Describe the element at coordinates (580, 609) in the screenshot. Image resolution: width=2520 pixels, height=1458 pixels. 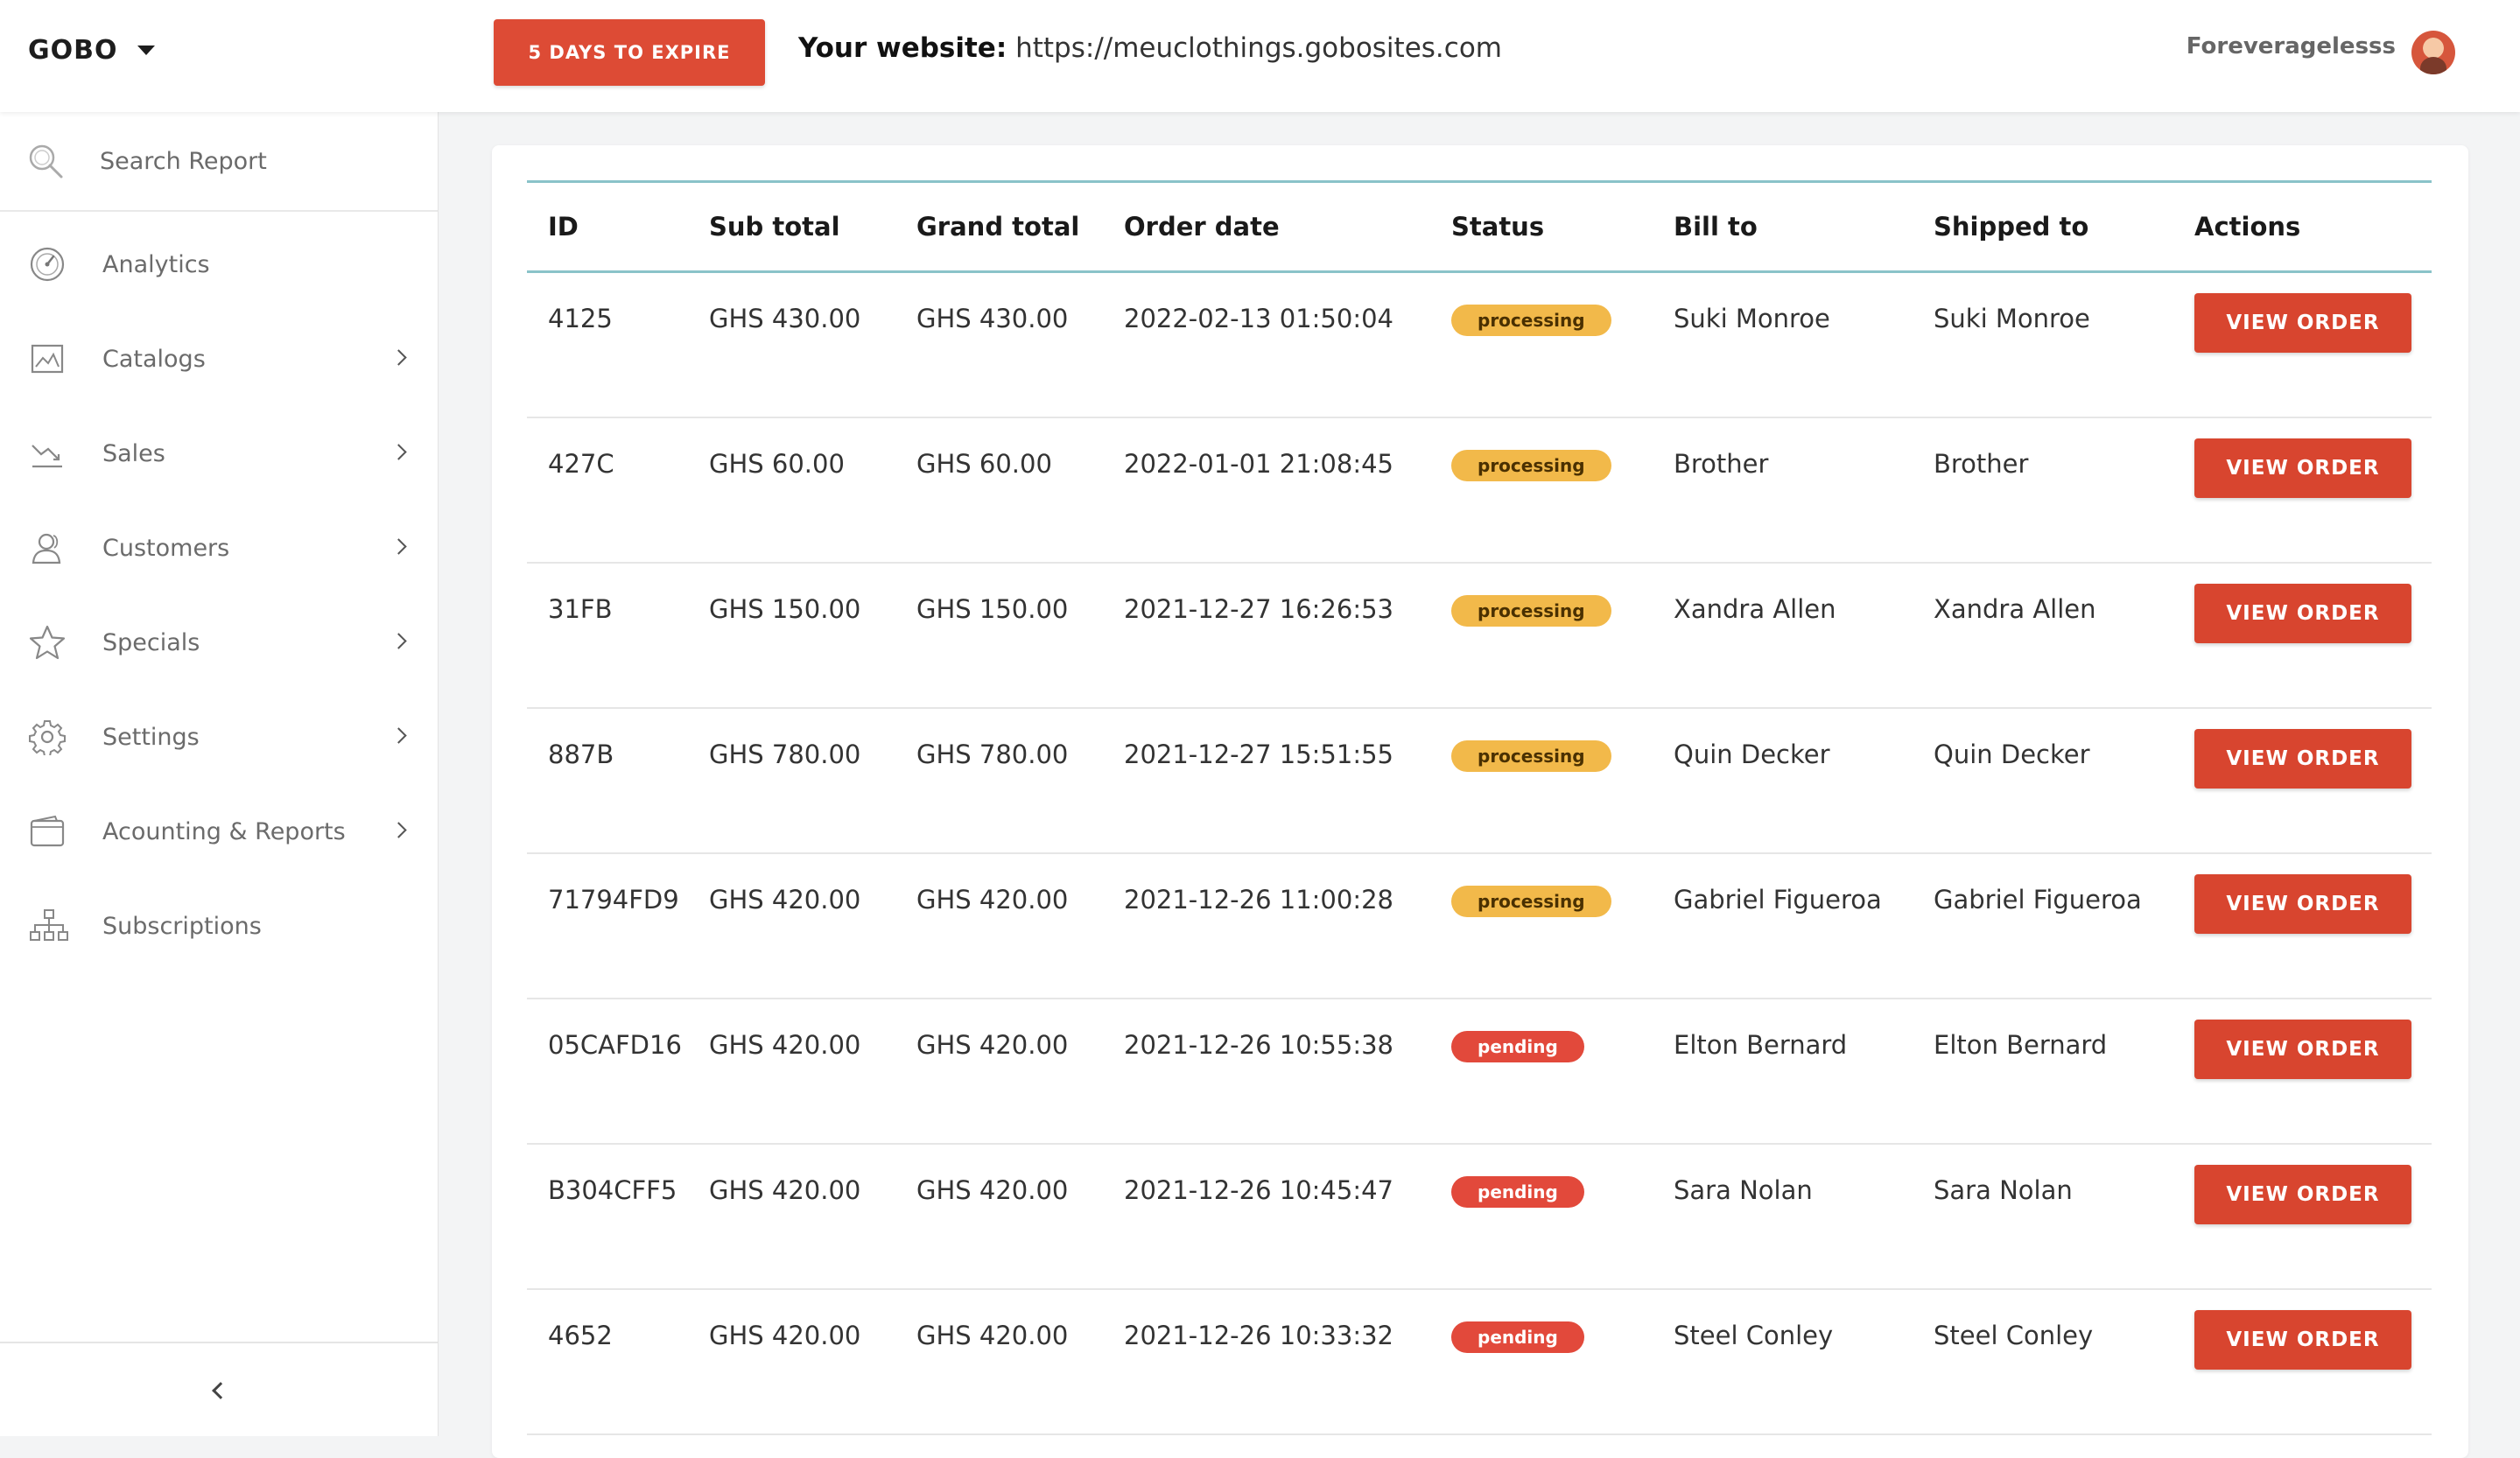
I see `order-id: 31FB` at that location.